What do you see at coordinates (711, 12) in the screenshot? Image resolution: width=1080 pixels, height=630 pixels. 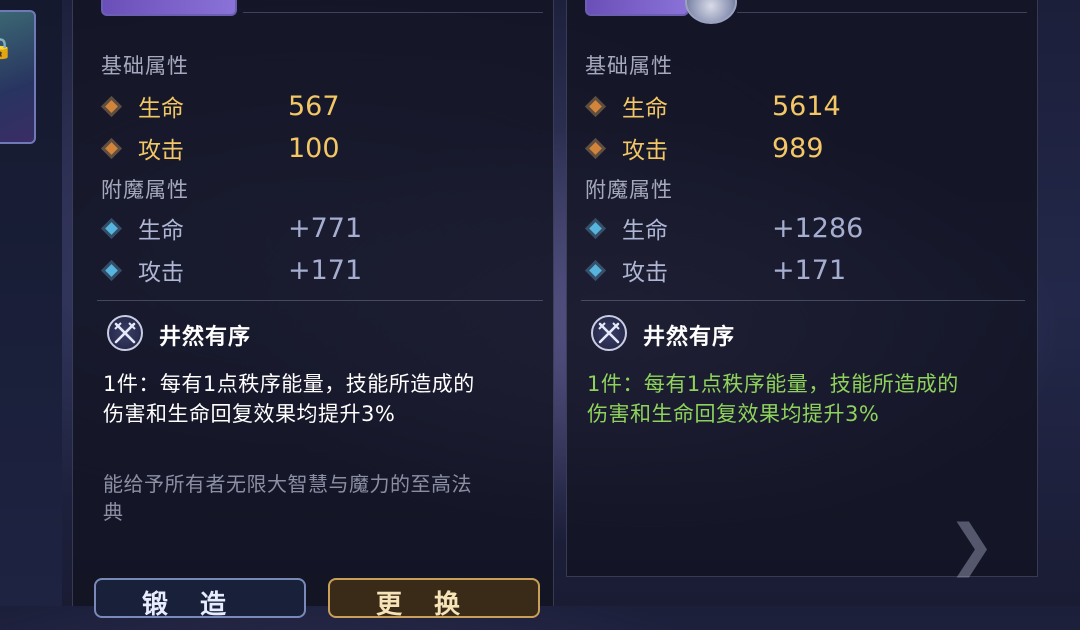 I see `gem-orb-icon` at bounding box center [711, 12].